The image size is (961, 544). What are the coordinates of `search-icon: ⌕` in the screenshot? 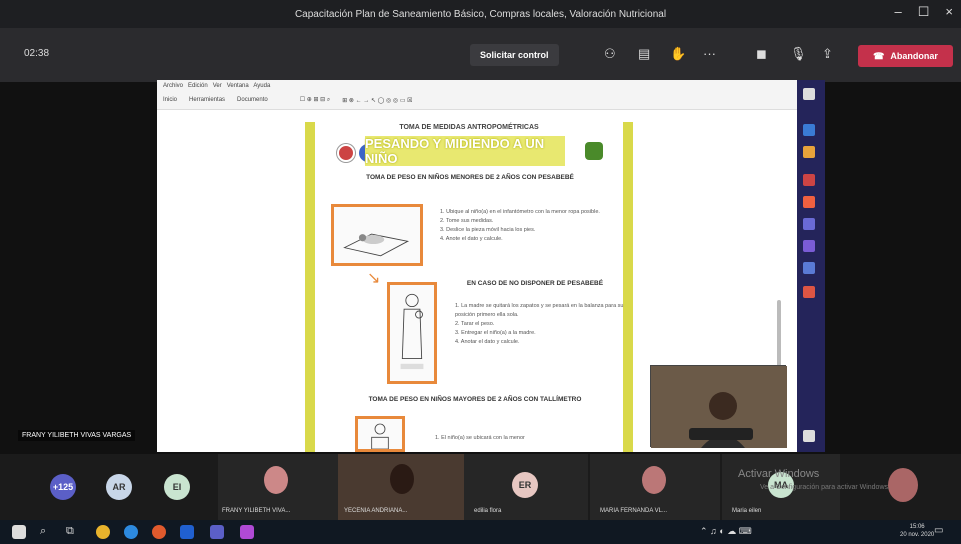 It's located at (47, 532).